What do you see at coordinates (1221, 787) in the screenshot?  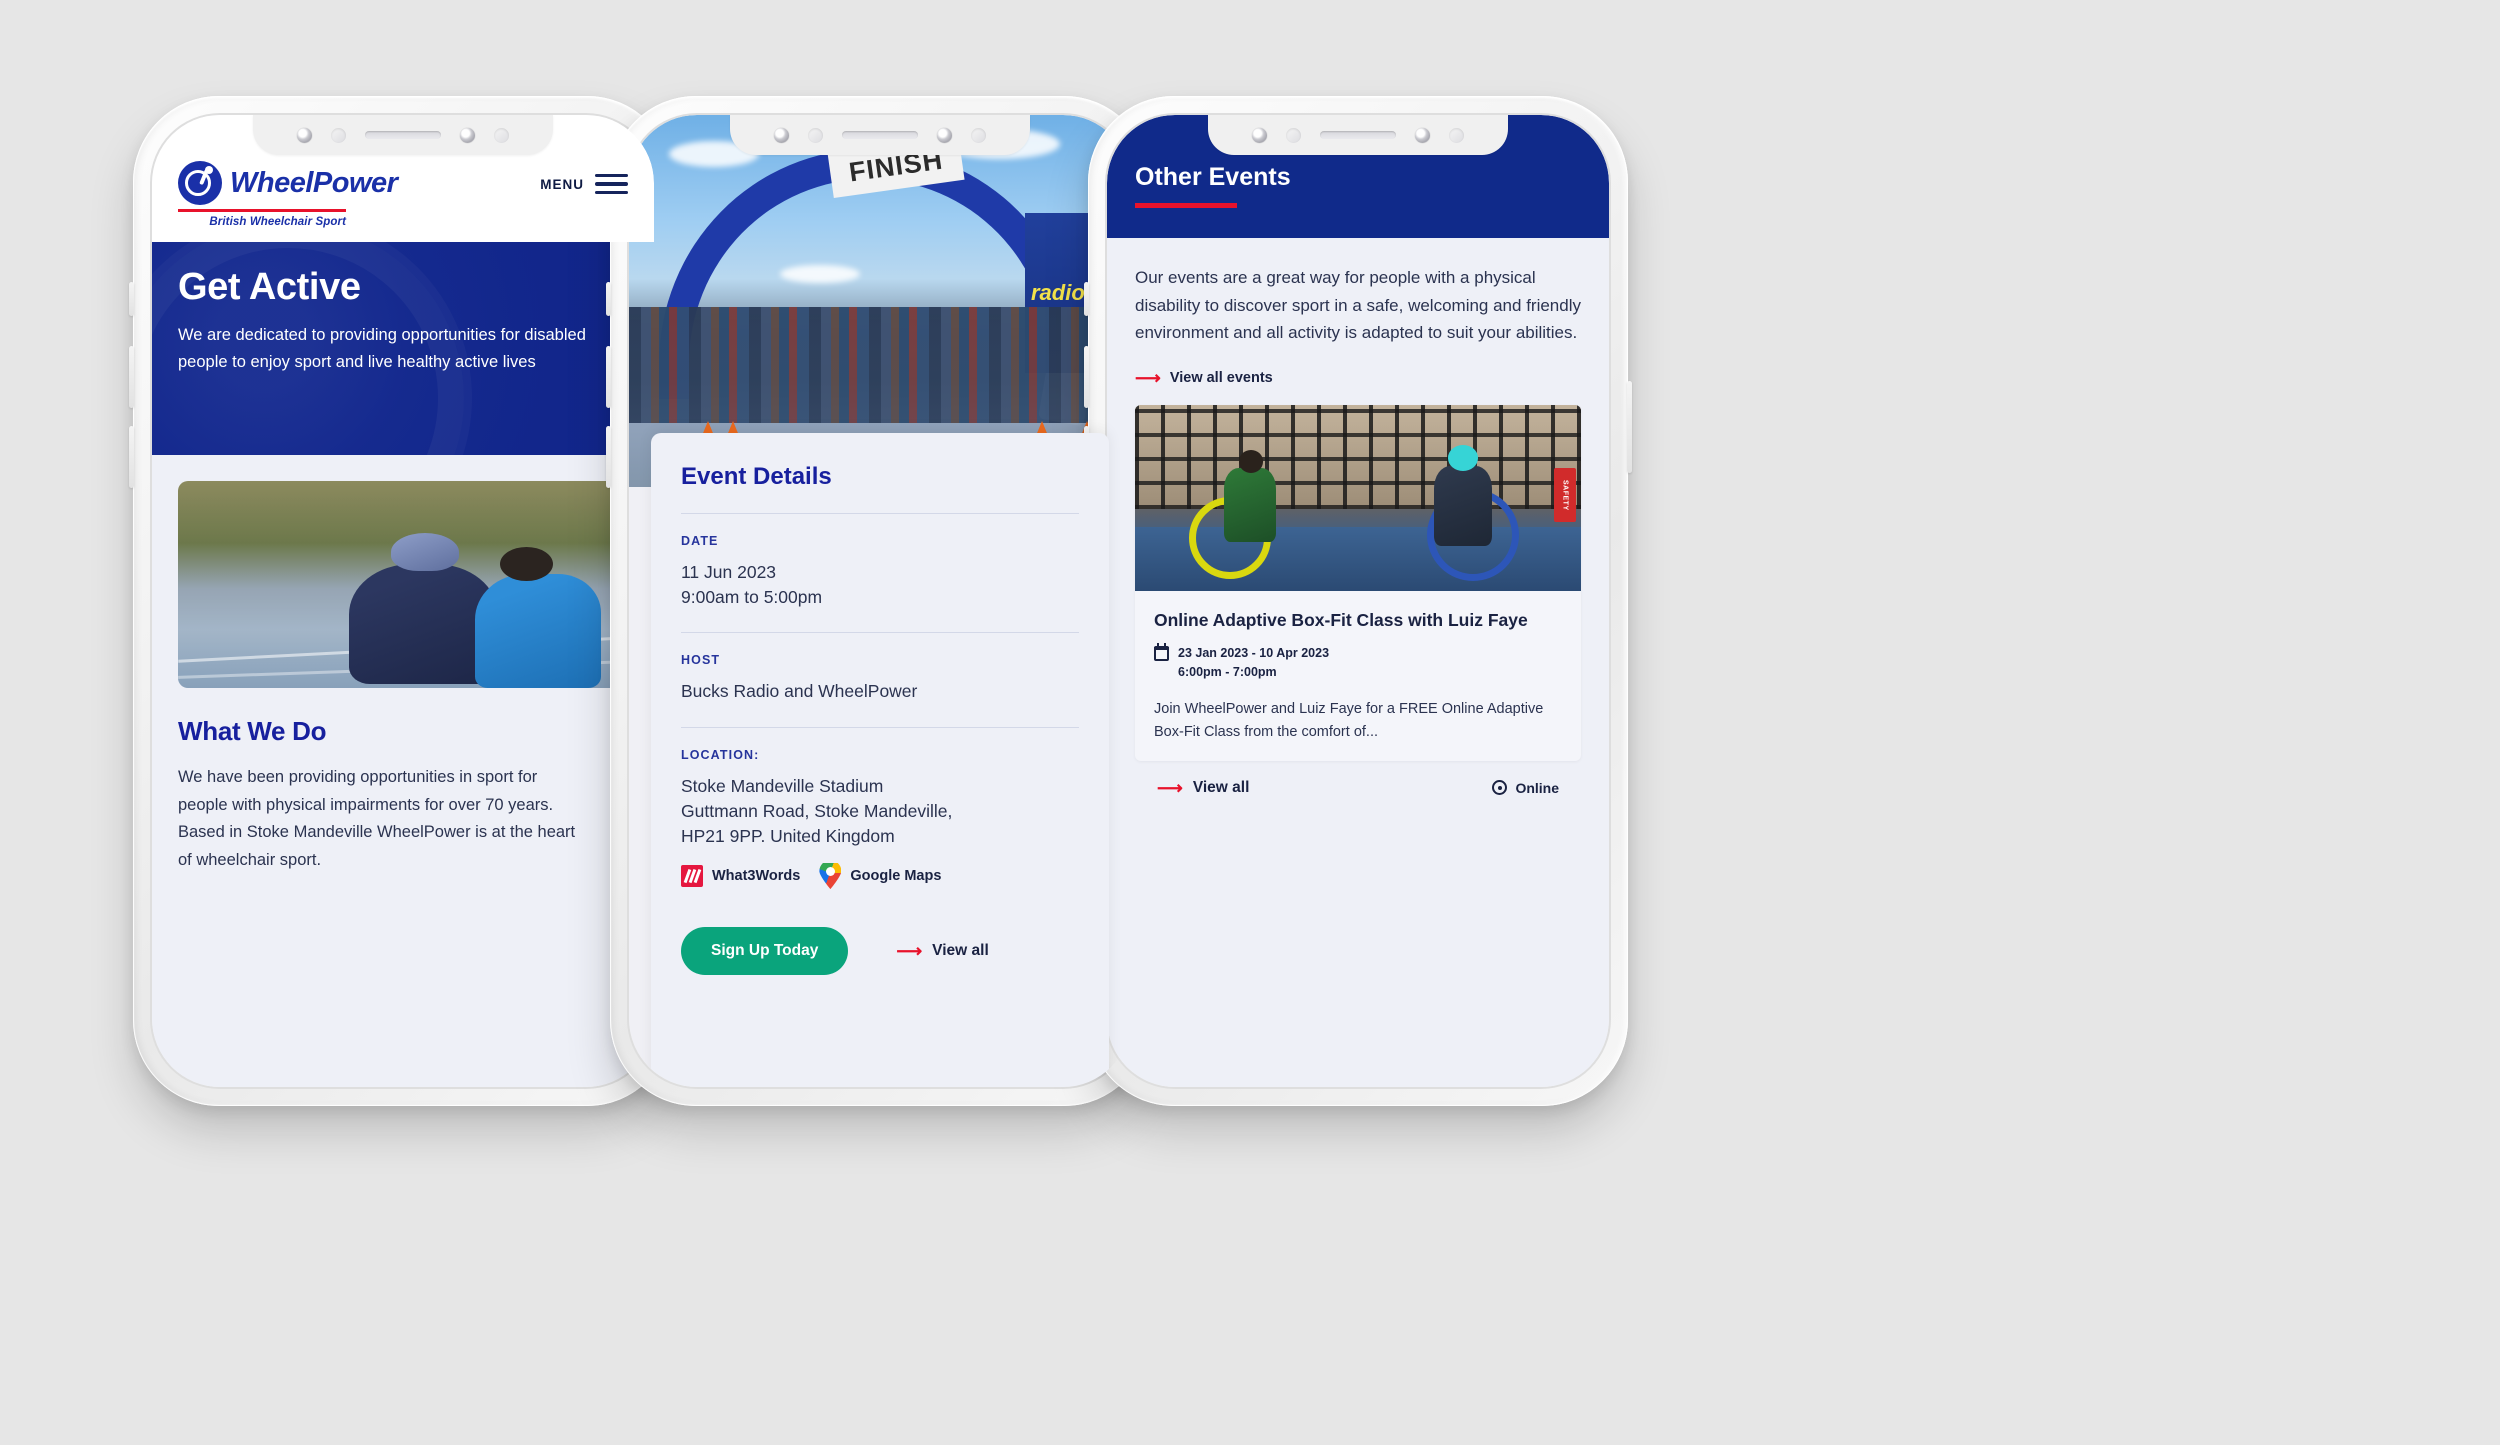 I see `event-view-all-label: View all` at bounding box center [1221, 787].